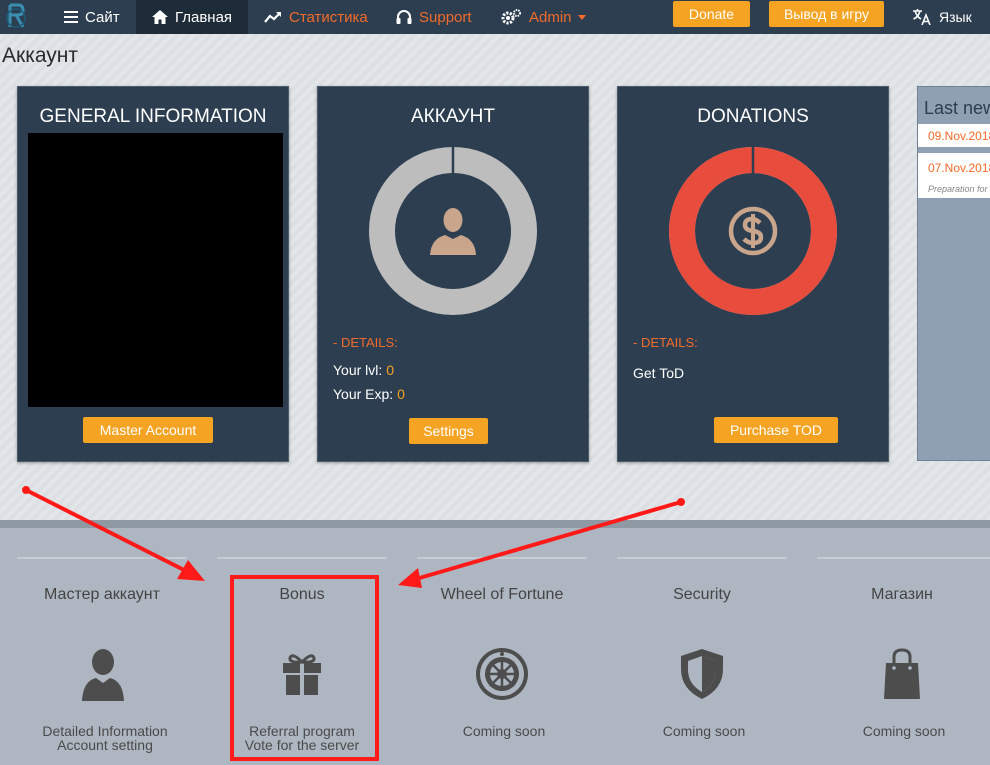 This screenshot has width=990, height=765. What do you see at coordinates (148, 430) in the screenshot?
I see `master-account-button: Master Account` at bounding box center [148, 430].